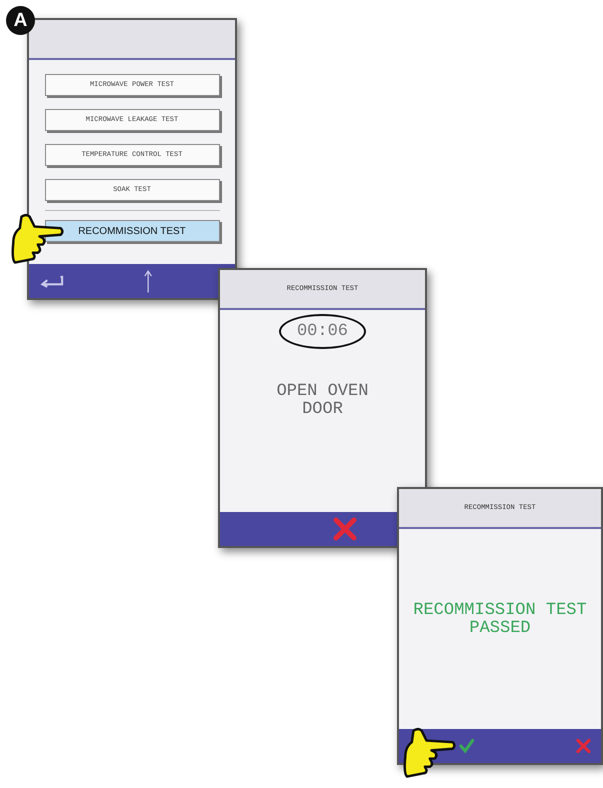  Describe the element at coordinates (132, 231) in the screenshot. I see `menu-button: RECOMMISSION TEST` at that location.